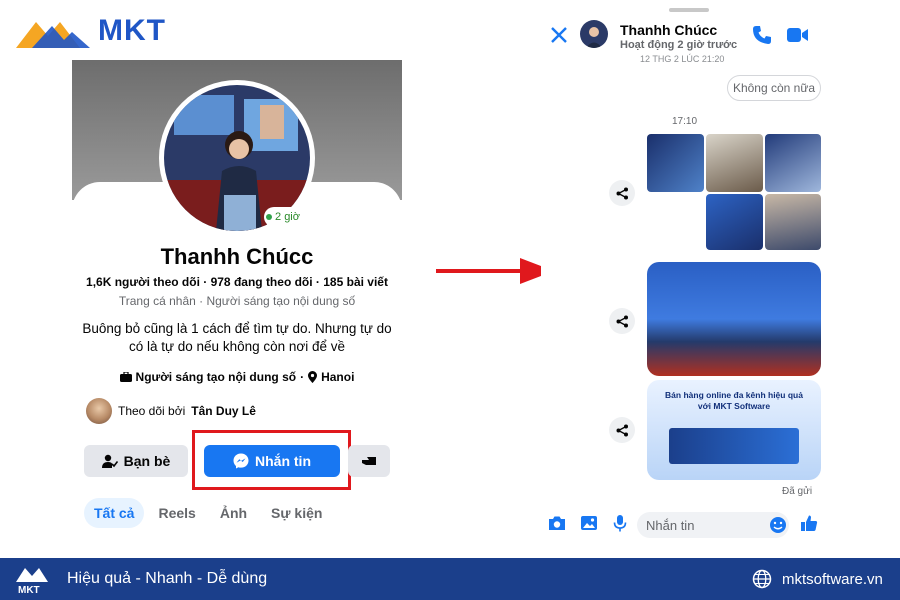  What do you see at coordinates (125, 377) in the screenshot?
I see `briefcase-icon` at bounding box center [125, 377].